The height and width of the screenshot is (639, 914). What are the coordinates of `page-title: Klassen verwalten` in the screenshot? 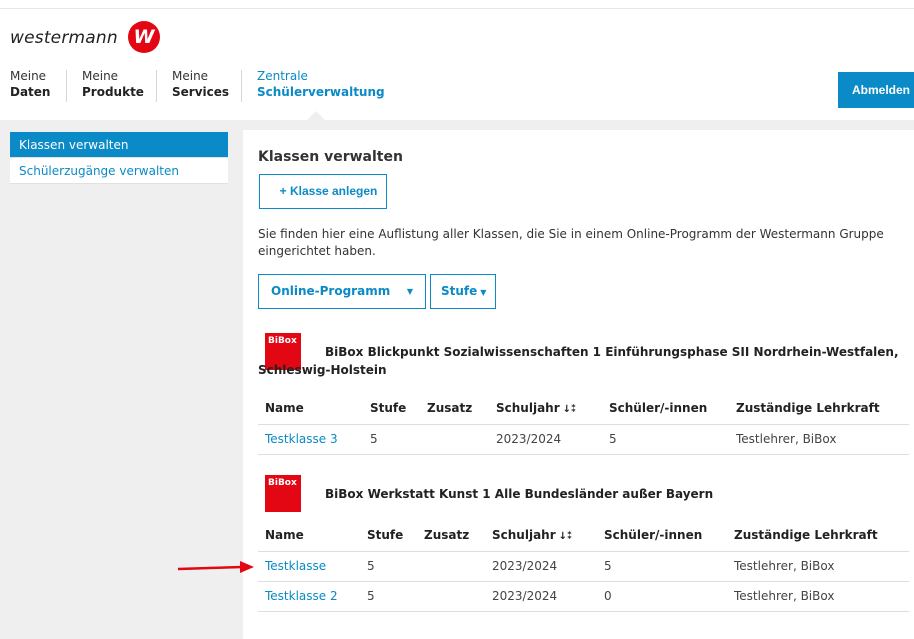 It's located at (330, 157).